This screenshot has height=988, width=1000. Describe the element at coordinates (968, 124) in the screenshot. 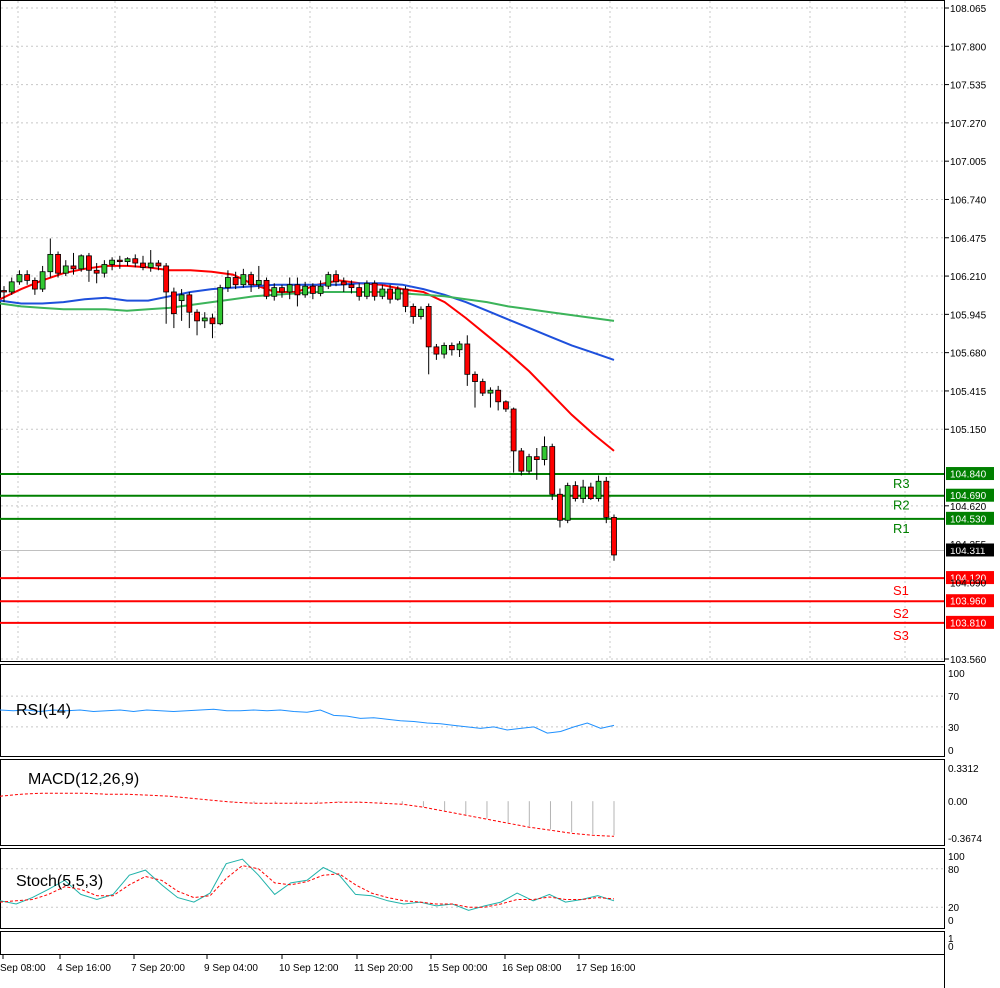

I see `price-tick-label: 107.270` at that location.